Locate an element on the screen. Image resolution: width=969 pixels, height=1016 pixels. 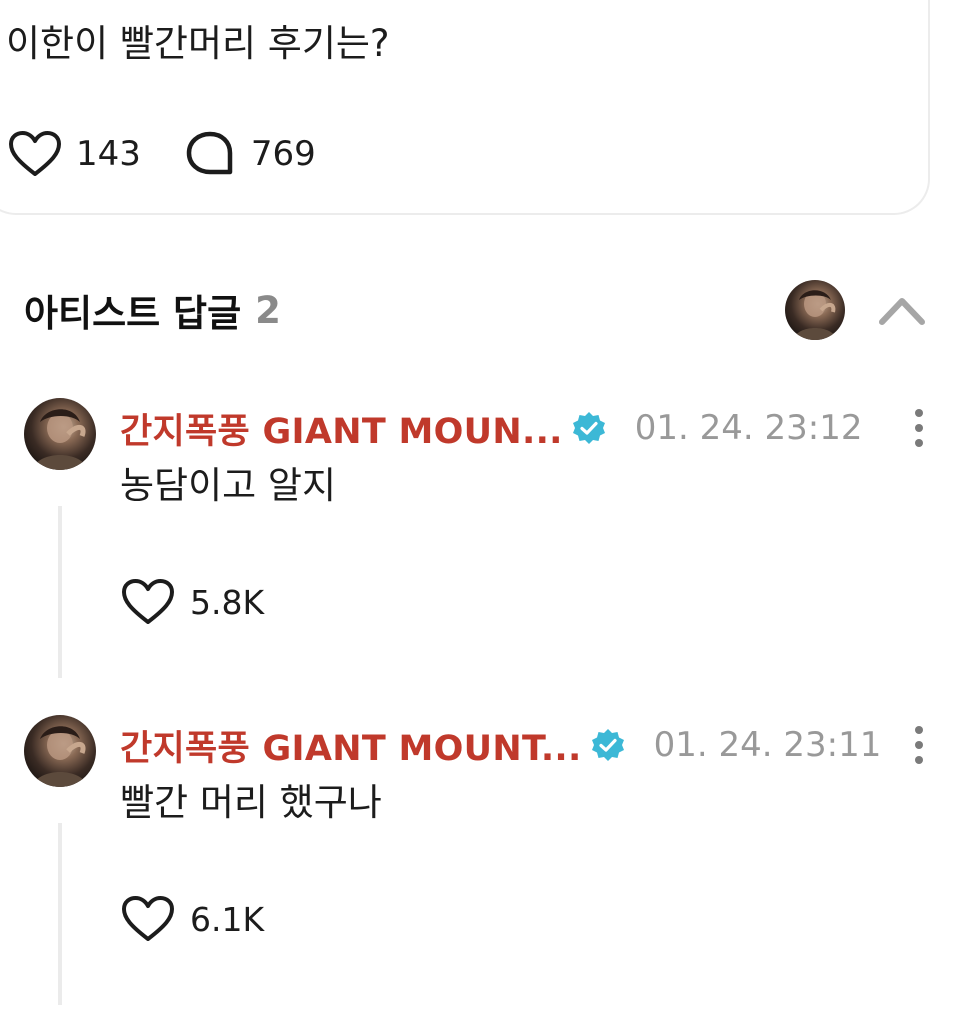
post-comment-button: 769 is located at coordinates (249, 154).